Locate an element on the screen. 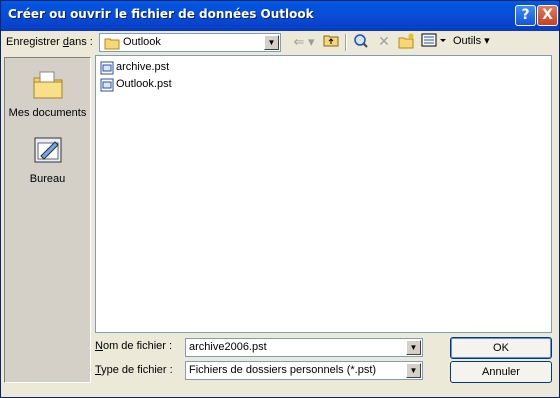 This screenshot has width=560, height=398. ok-button: OK is located at coordinates (501, 348).